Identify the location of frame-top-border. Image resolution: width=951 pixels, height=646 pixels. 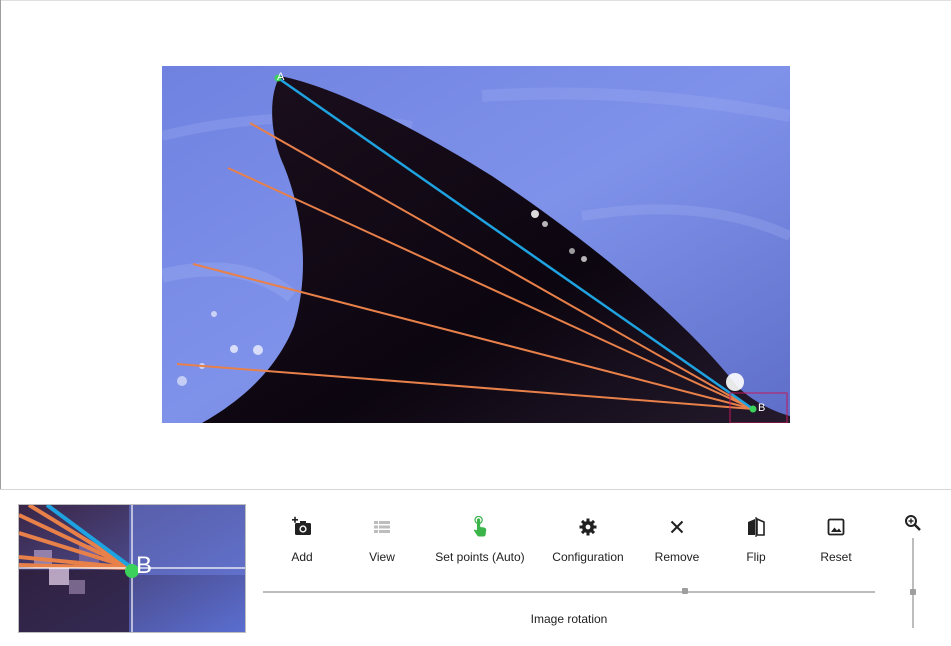
(475, 0).